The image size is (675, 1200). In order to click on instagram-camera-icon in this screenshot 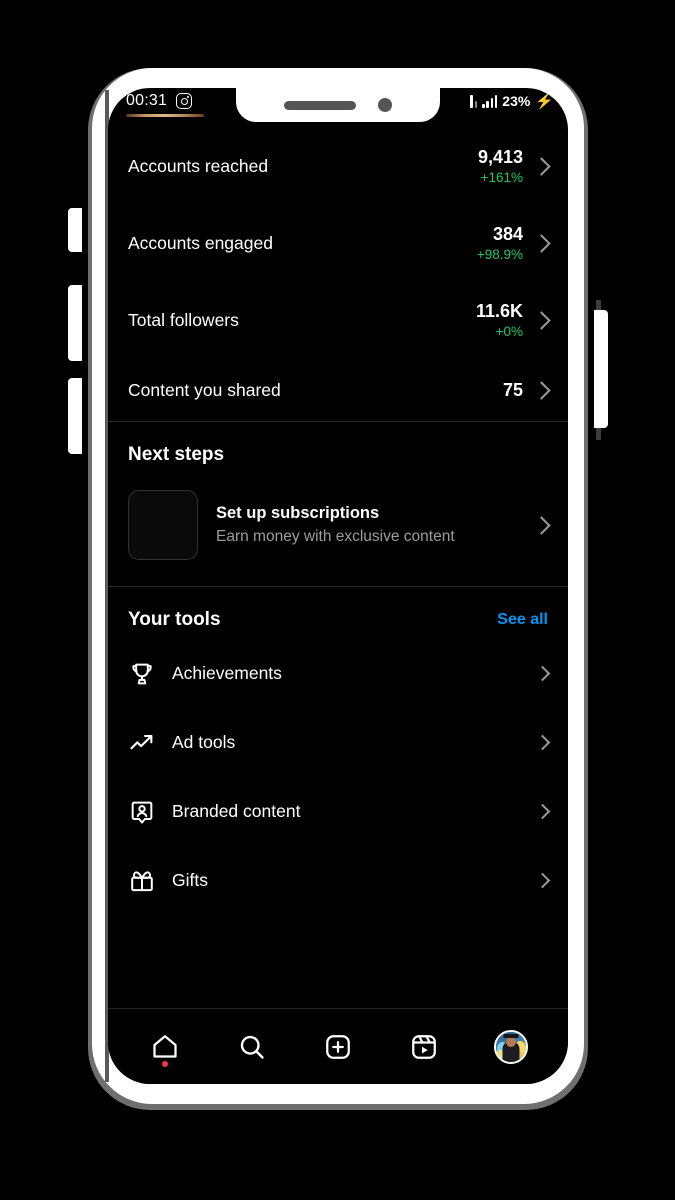, I will do `click(184, 101)`.